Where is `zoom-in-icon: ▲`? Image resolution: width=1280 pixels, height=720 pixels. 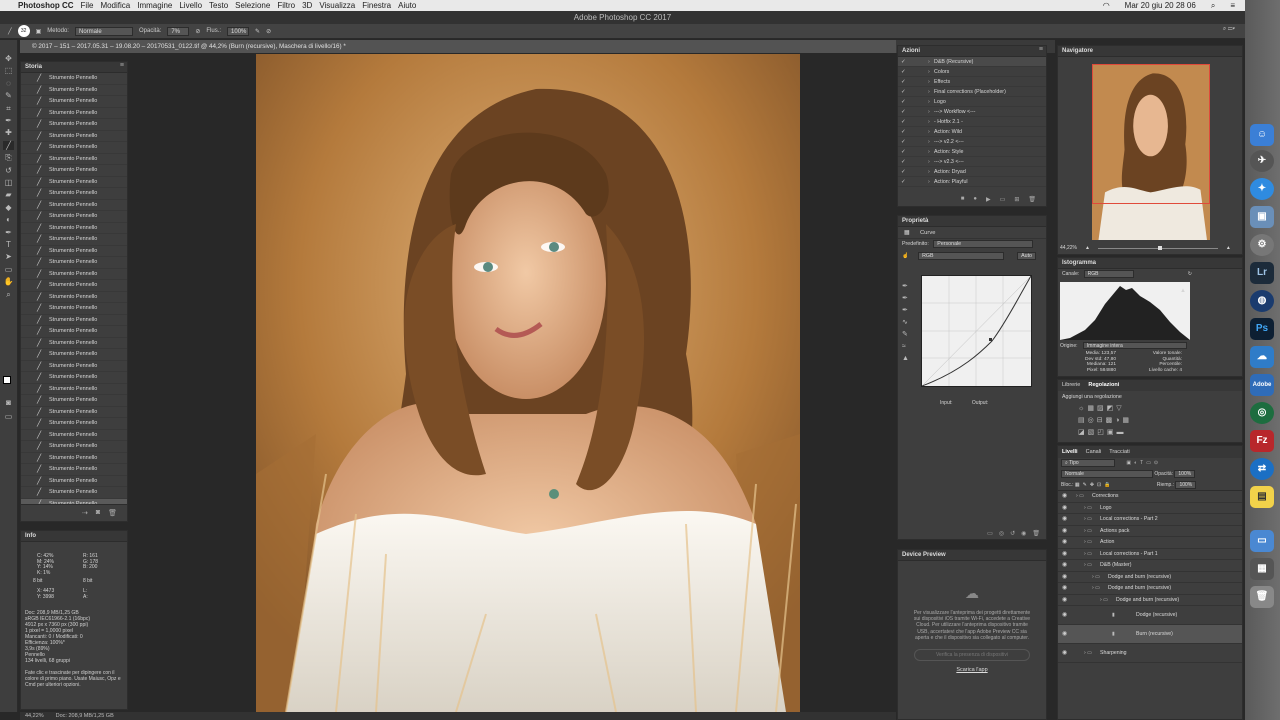 zoom-in-icon: ▲ is located at coordinates (1228, 248).